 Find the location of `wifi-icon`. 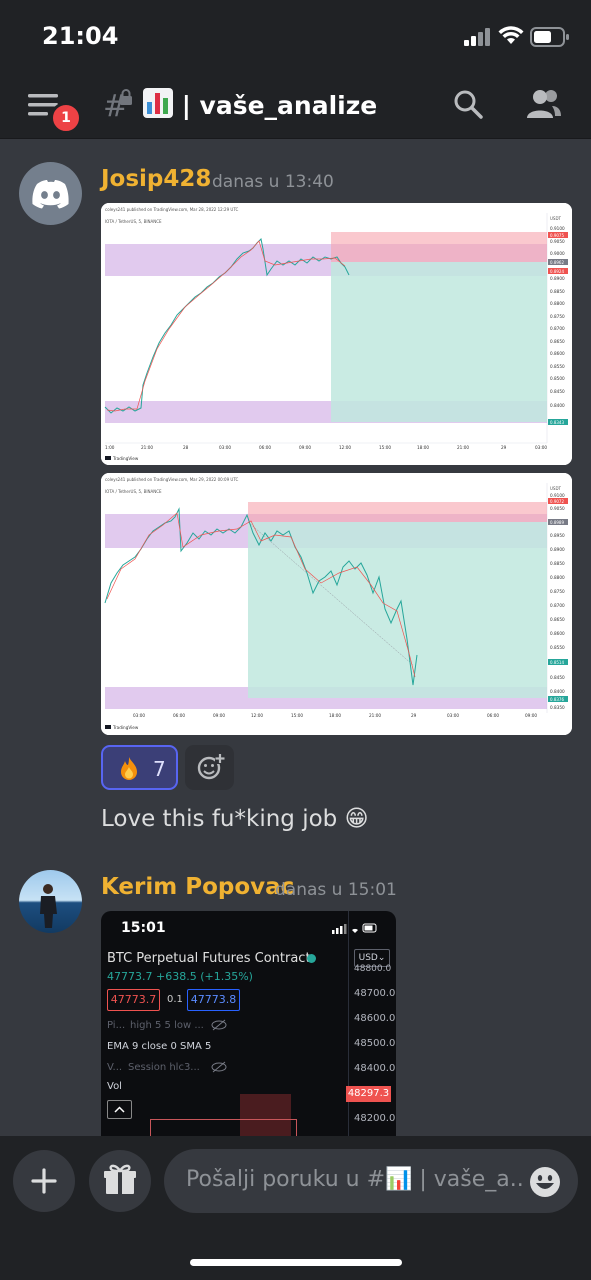

wifi-icon is located at coordinates (511, 35).